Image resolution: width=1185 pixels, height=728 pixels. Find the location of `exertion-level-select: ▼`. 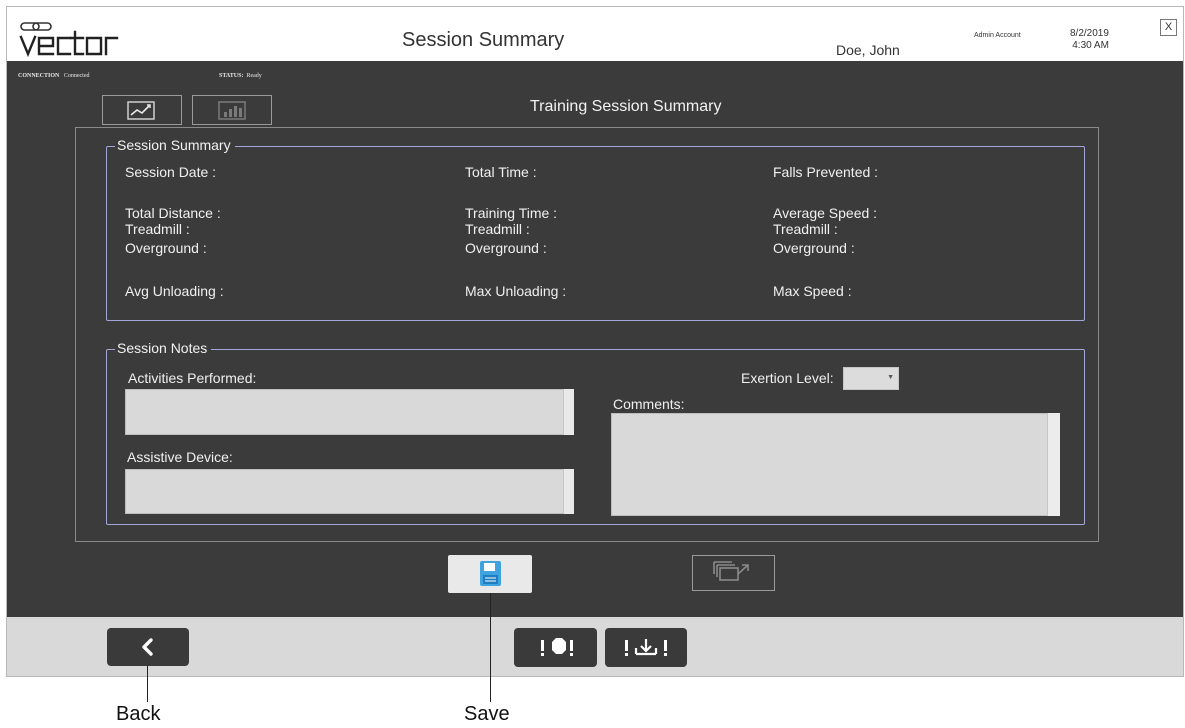

exertion-level-select: ▼ is located at coordinates (871, 378).